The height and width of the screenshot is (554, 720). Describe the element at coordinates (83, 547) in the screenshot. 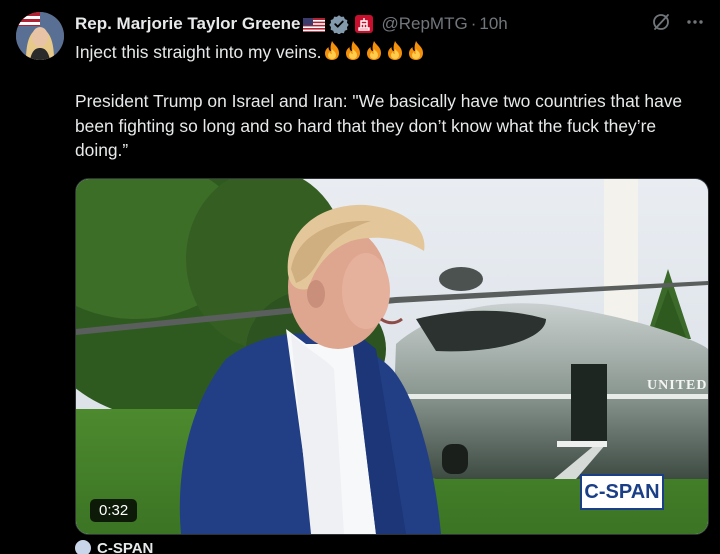

I see `quoted-avatar` at that location.